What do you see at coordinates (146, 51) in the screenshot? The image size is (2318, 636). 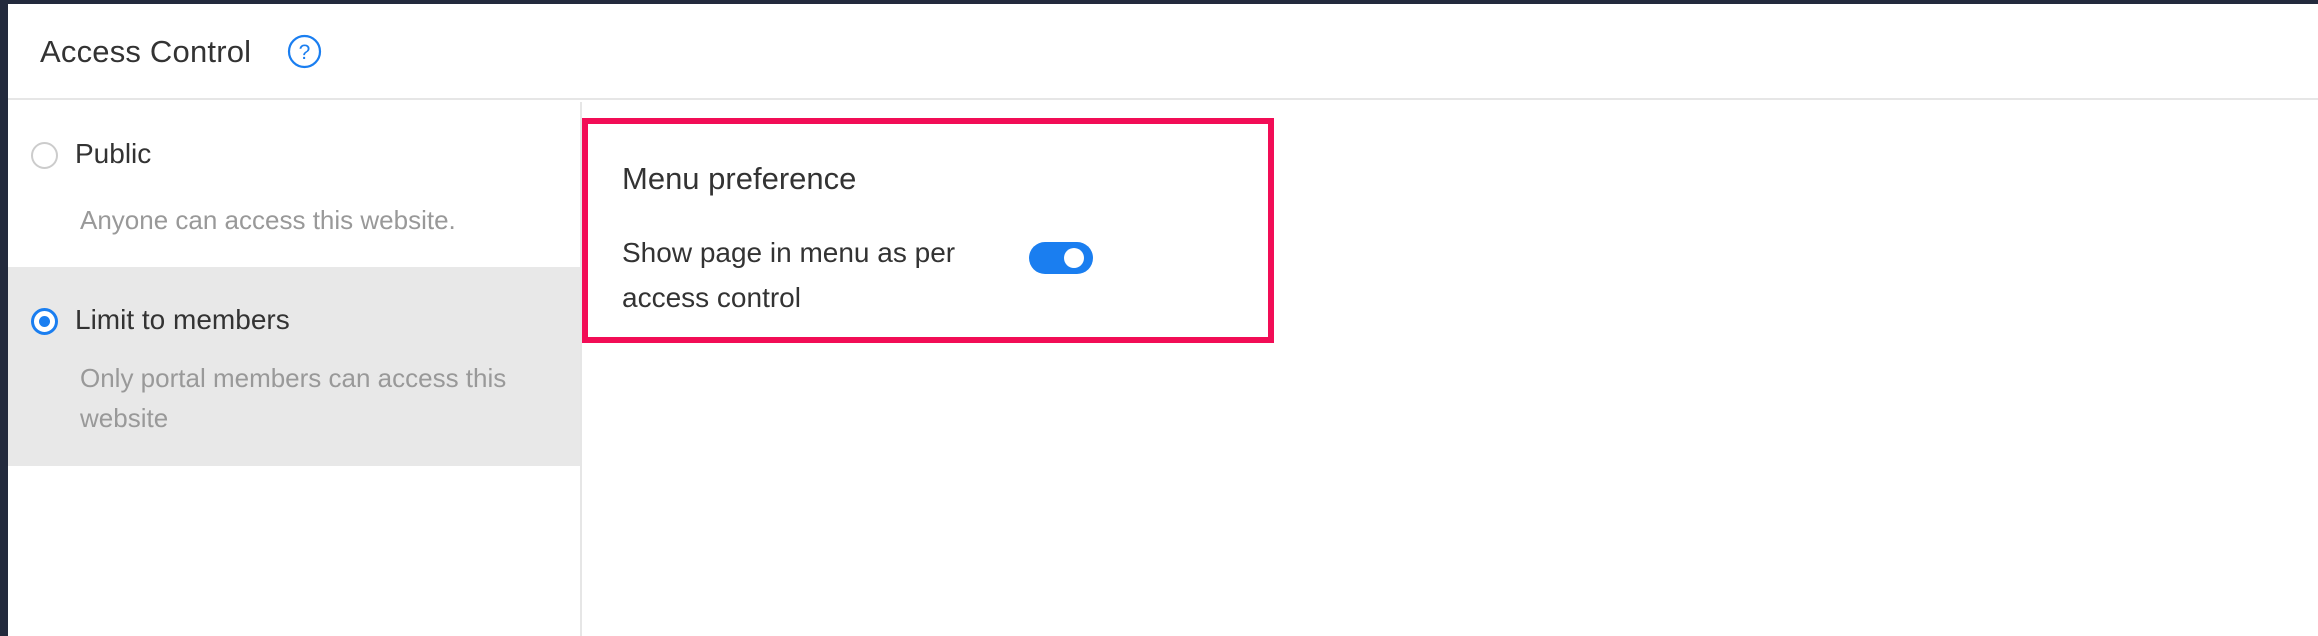 I see `page-title: Access Control` at bounding box center [146, 51].